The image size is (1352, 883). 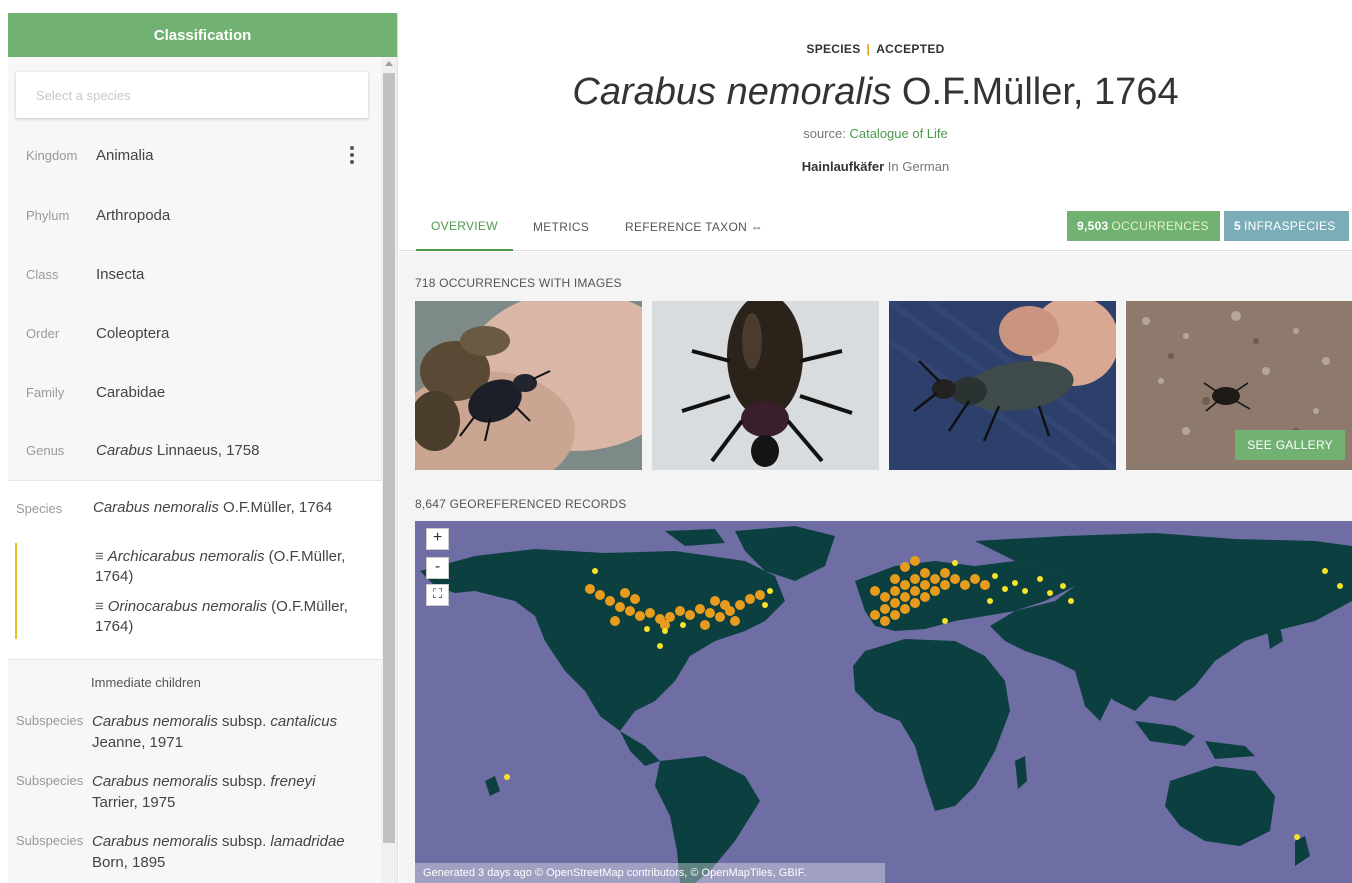 What do you see at coordinates (464, 227) in the screenshot?
I see `tab-overview: OVERVIEW` at bounding box center [464, 227].